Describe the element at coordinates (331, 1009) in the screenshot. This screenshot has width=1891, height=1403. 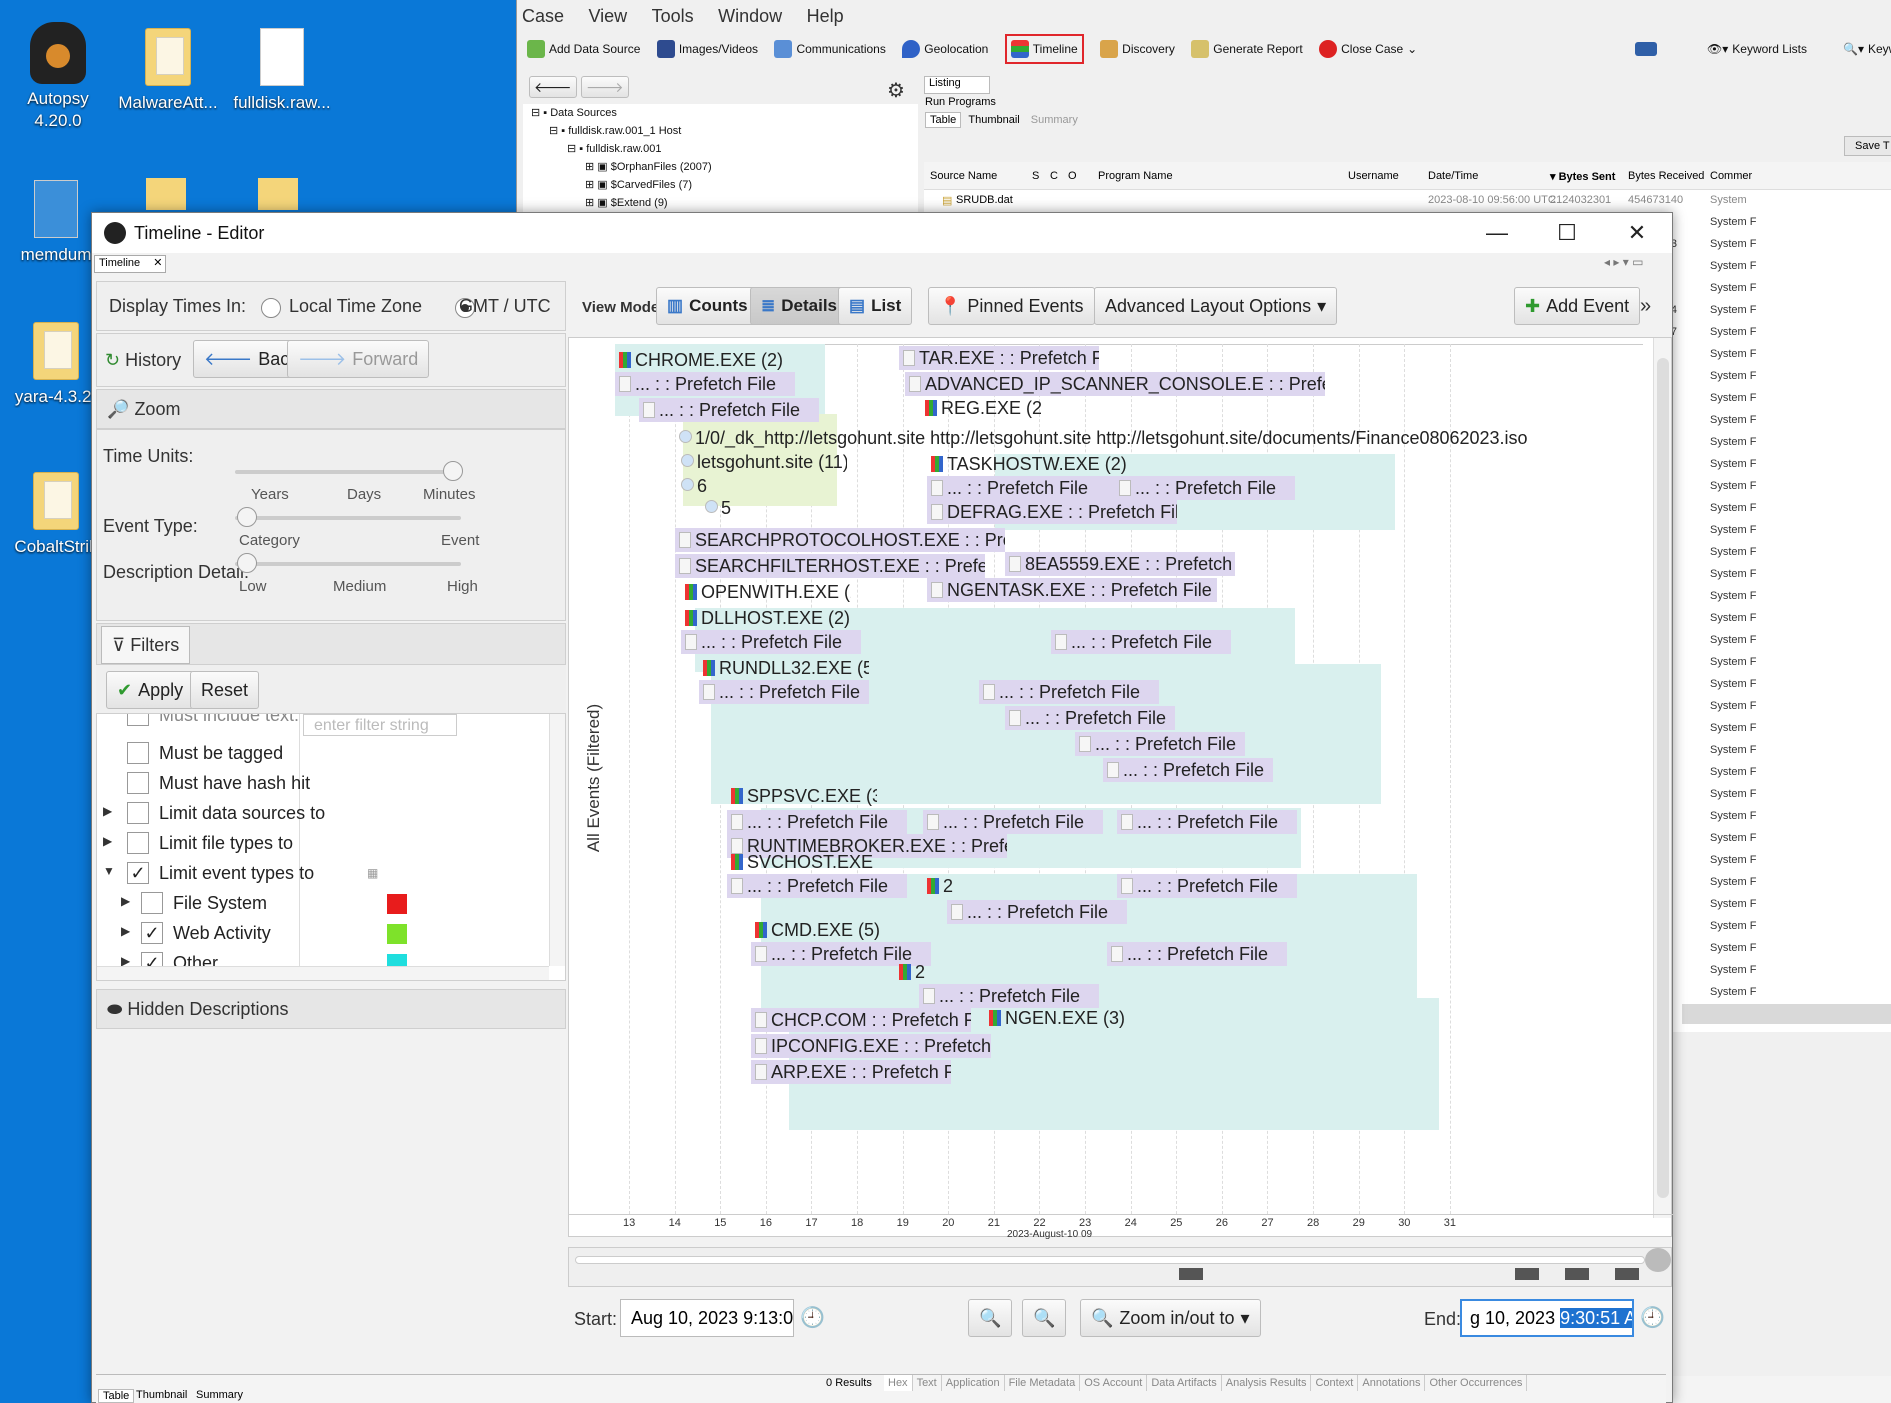
I see `hidden-descriptions-header: ⬬ Hidden Descriptions` at that location.